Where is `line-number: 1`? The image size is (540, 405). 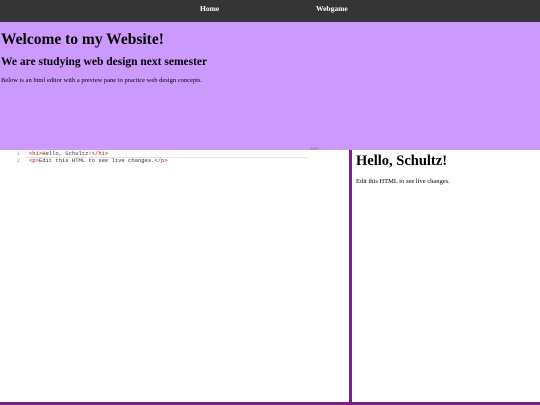 line-number: 1 is located at coordinates (18, 153).